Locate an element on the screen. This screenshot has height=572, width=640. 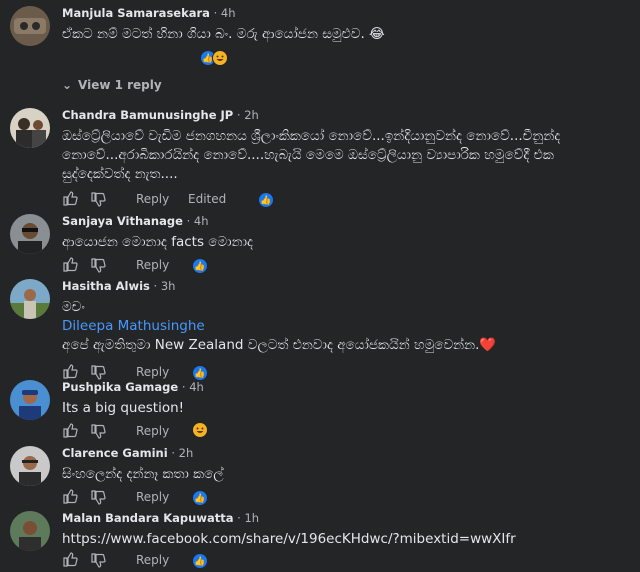
view-replies-label: View 1 reply is located at coordinates (120, 85).